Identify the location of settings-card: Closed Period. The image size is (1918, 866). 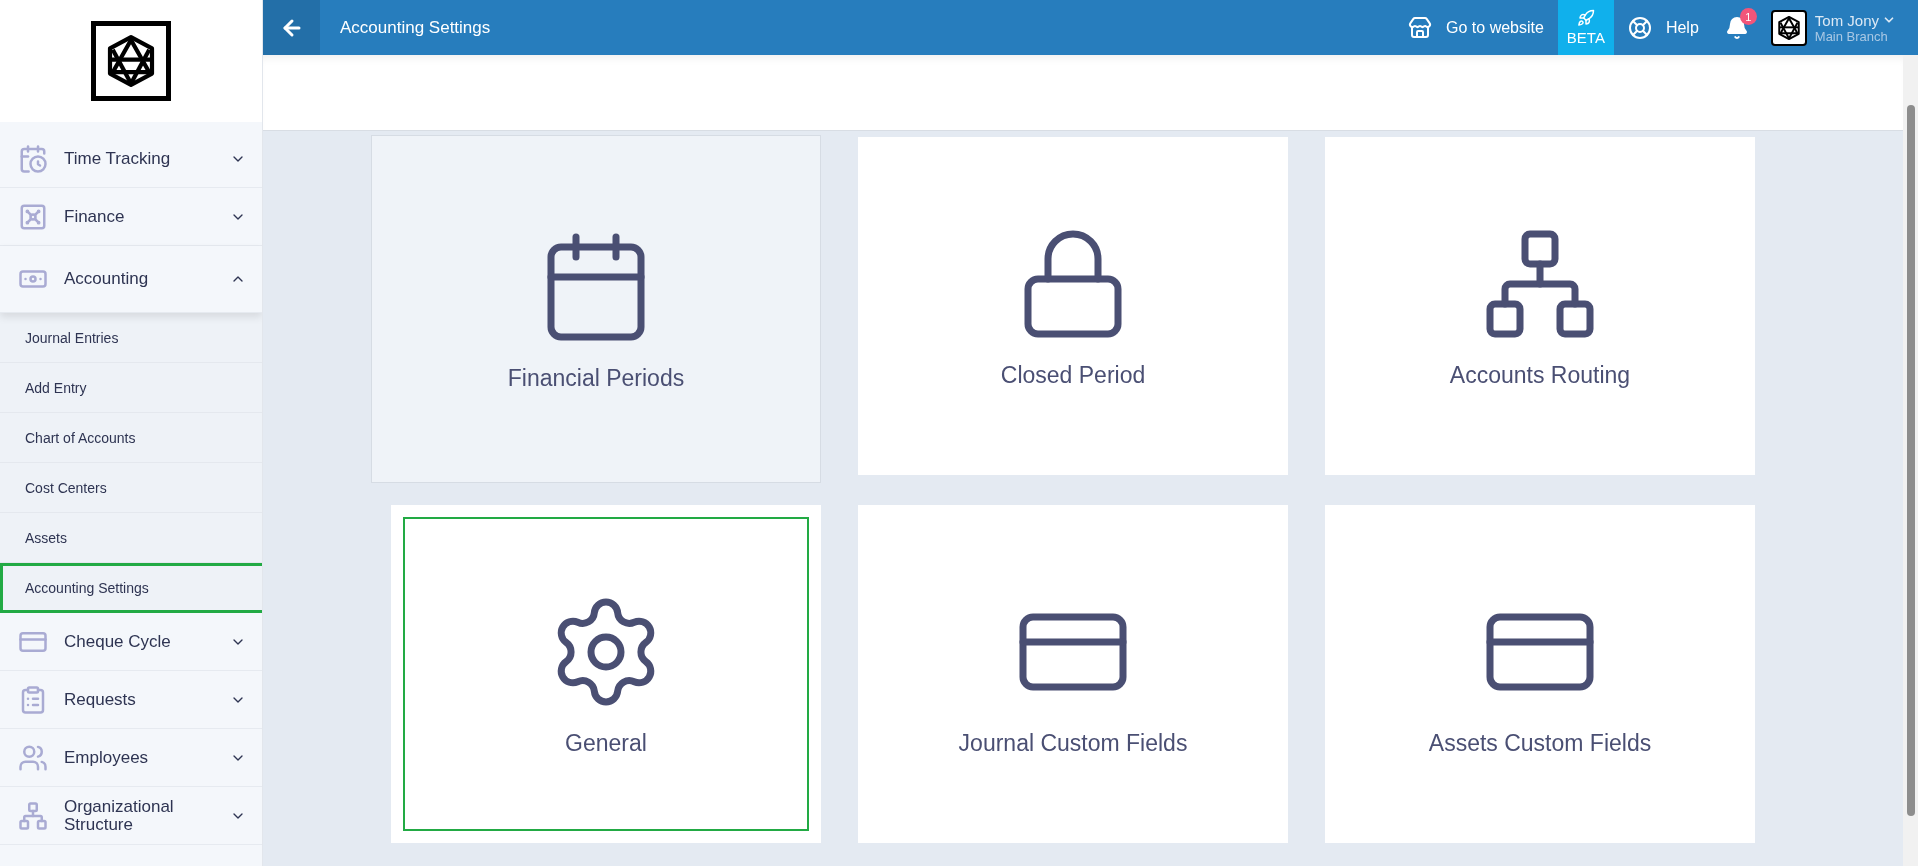
(1073, 306).